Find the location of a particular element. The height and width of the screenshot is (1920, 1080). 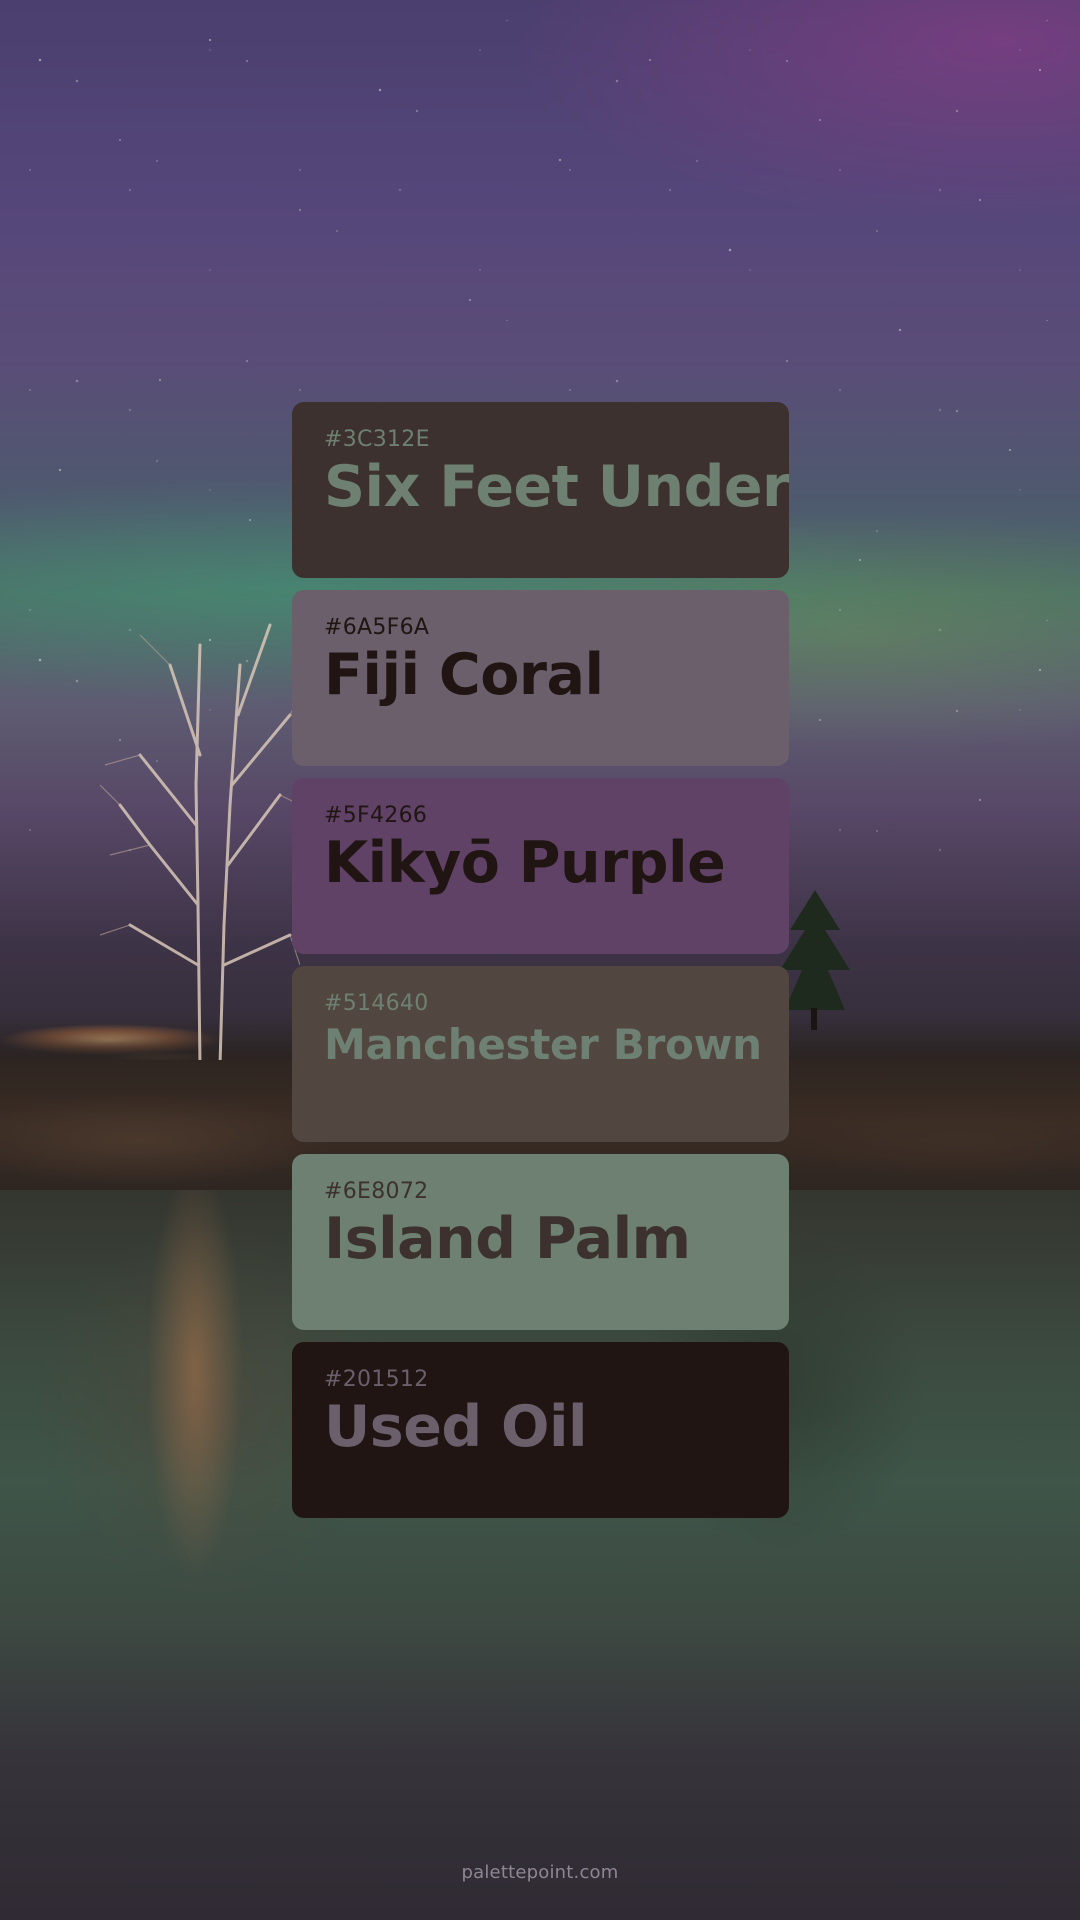

swatch-color-name: Manchester Brown is located at coordinates (543, 1044).